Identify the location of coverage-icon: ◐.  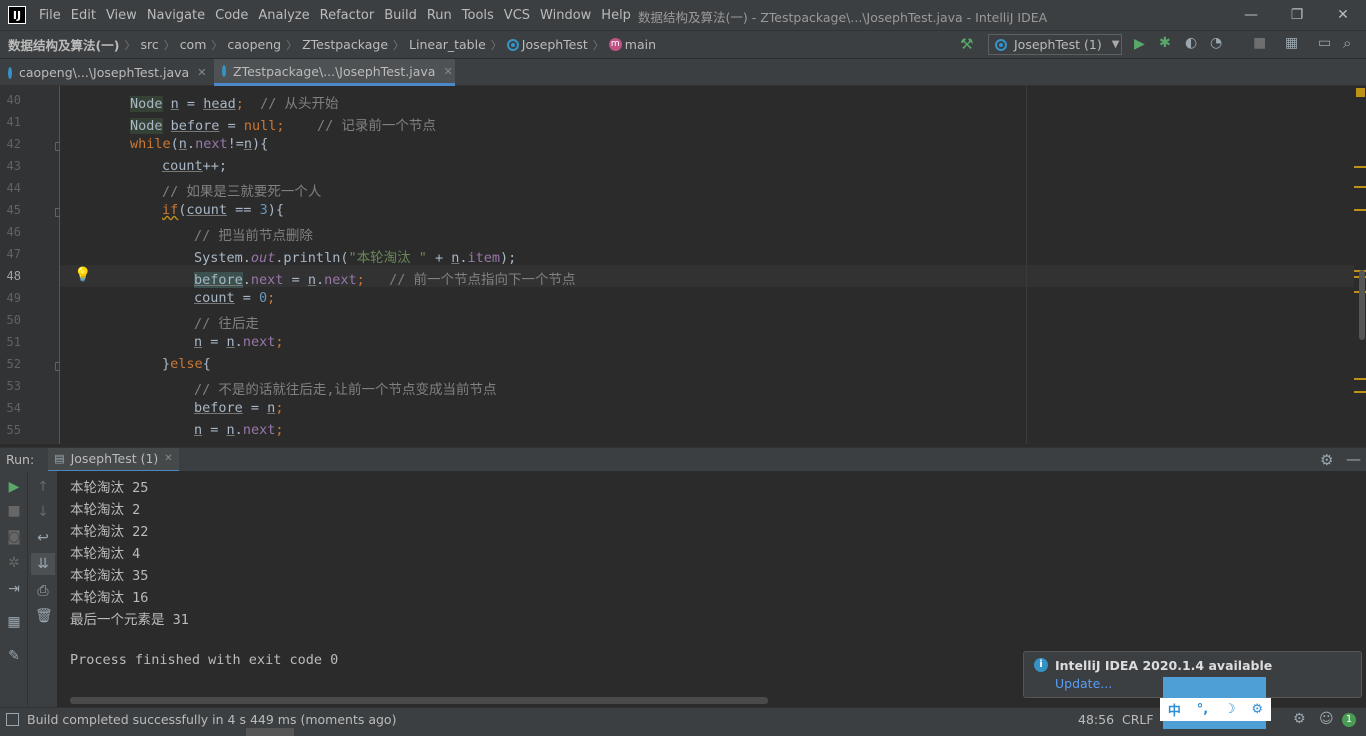
(1191, 43).